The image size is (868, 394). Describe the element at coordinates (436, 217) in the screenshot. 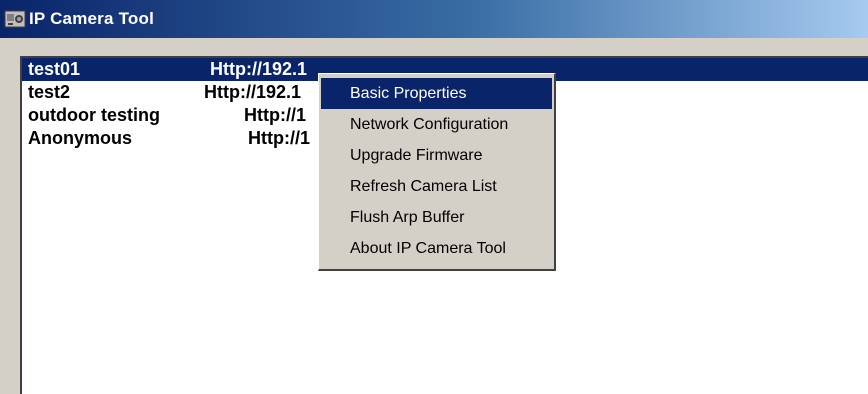

I see `menu-item-flush-arp-buffer: Flush Arp Buffer` at that location.